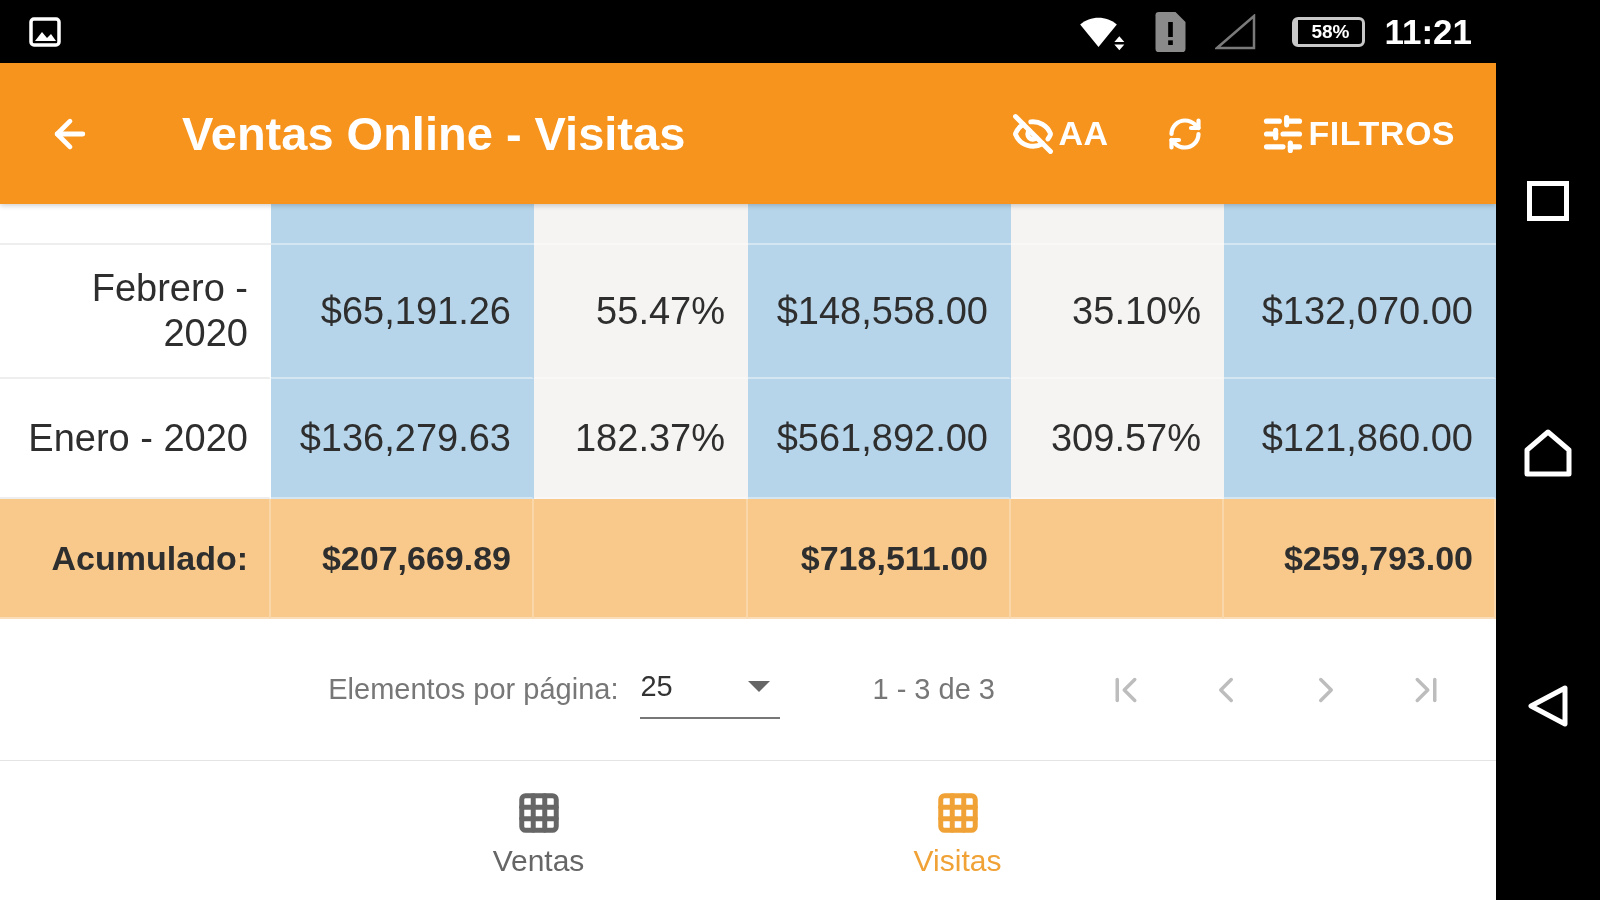  Describe the element at coordinates (1033, 133) in the screenshot. I see `eye-off-icon` at that location.